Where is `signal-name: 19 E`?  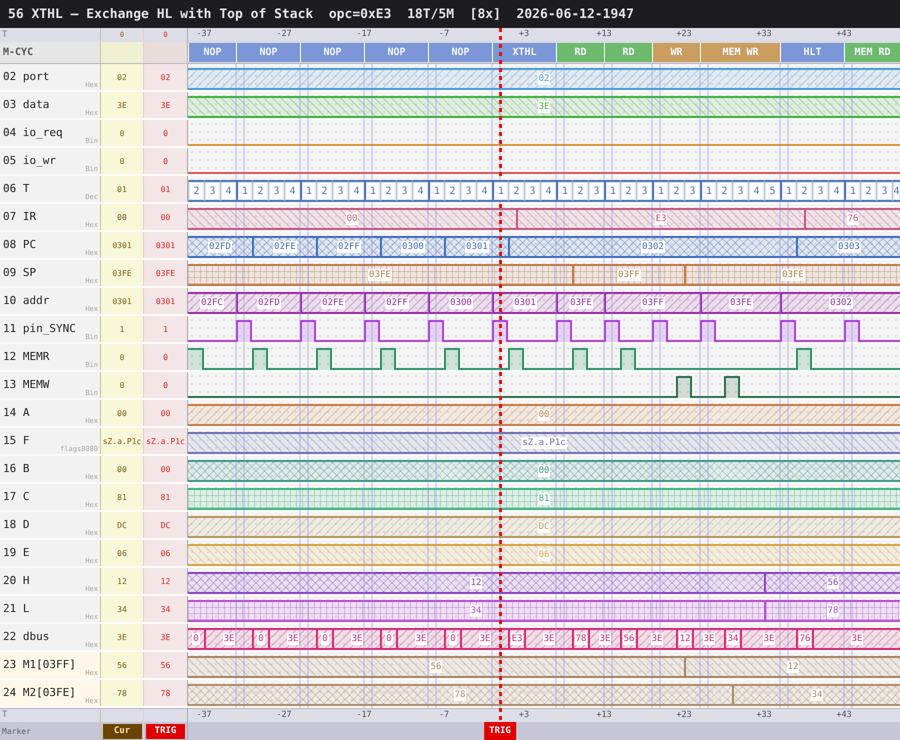
signal-name: 19 E is located at coordinates (16, 553).